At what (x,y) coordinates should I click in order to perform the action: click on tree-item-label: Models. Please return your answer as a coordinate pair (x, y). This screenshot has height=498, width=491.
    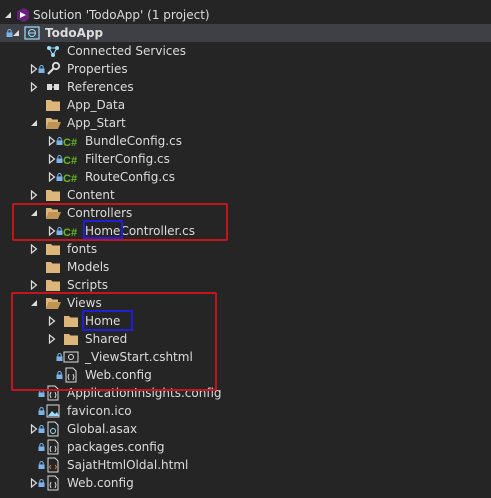
    Looking at the image, I should click on (88, 267).